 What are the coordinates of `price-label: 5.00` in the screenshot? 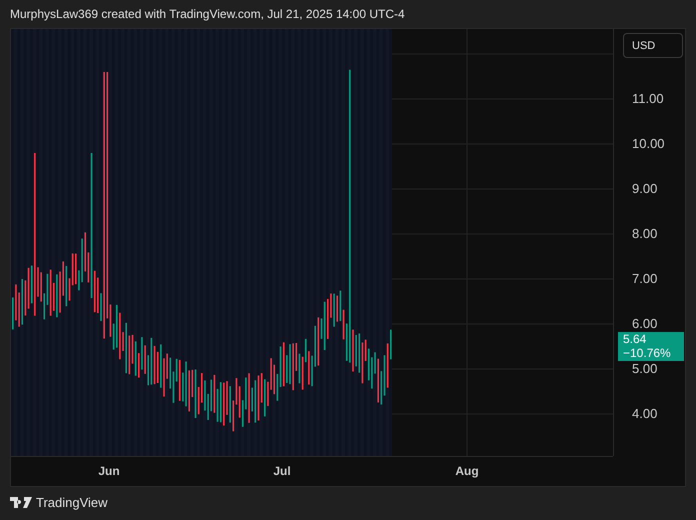 It's located at (645, 369).